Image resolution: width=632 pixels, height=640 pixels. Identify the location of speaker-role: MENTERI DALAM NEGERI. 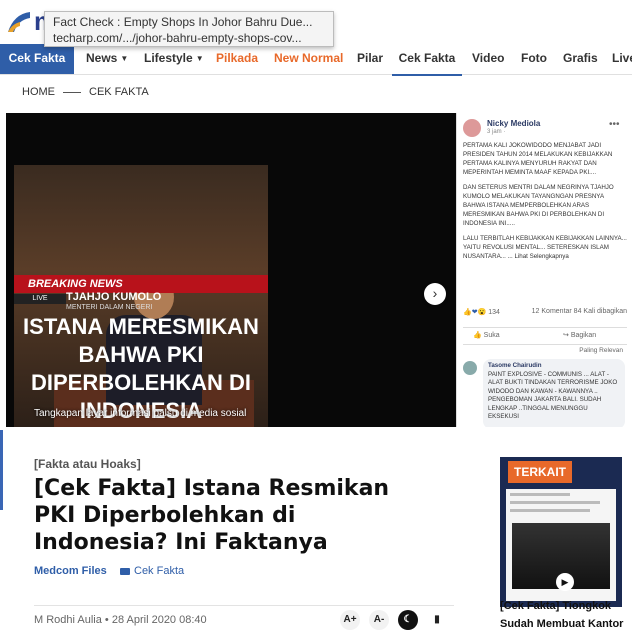
(109, 307).